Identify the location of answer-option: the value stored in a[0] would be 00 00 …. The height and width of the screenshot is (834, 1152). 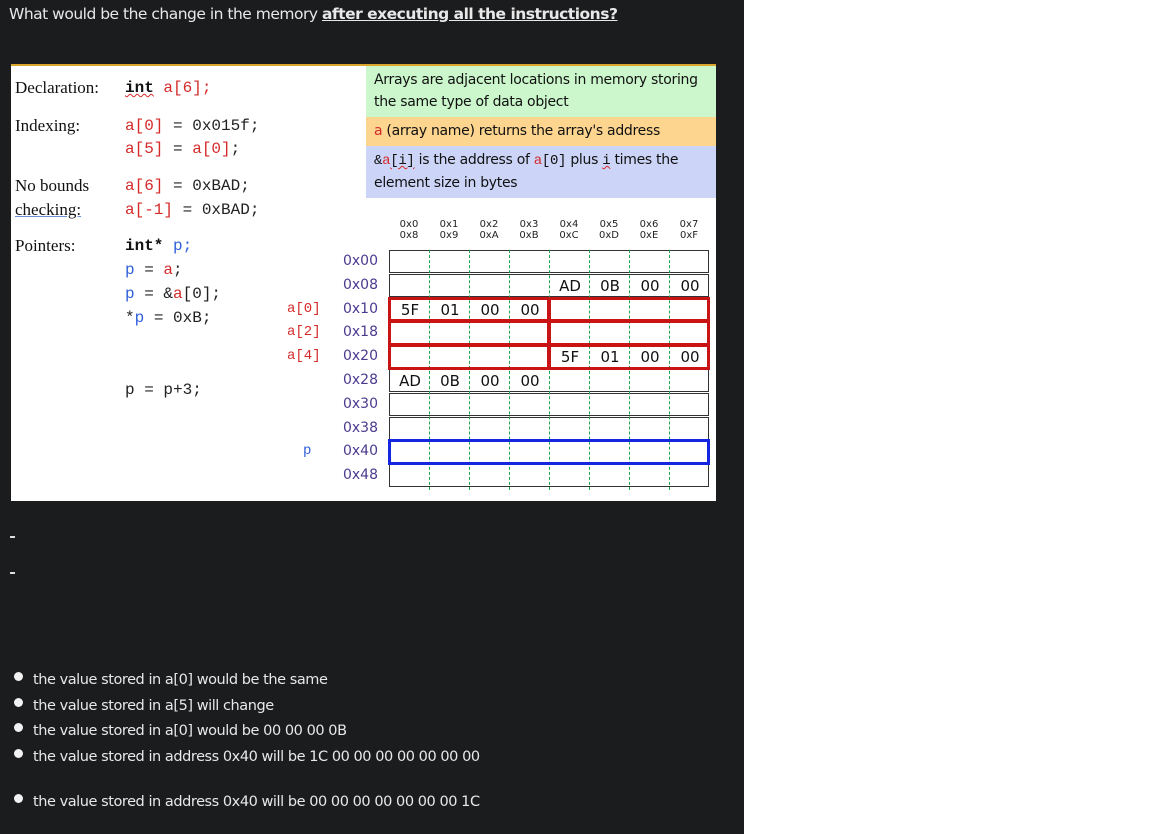
(180, 731).